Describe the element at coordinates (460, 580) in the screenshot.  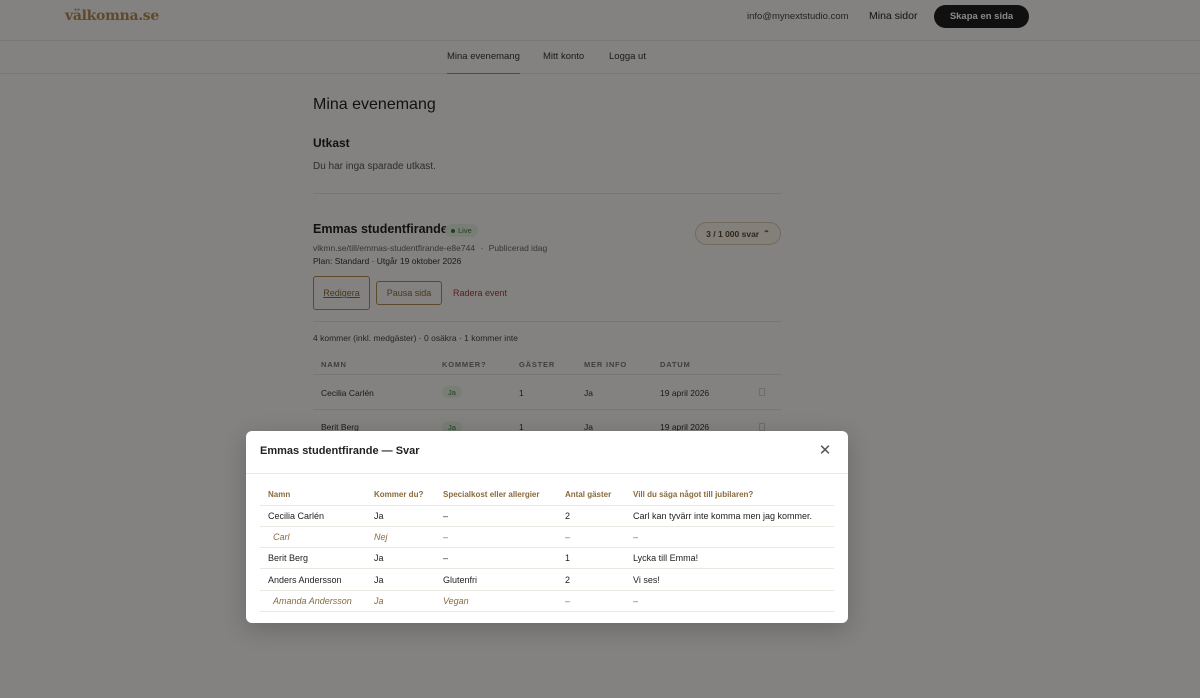
I see `modal-row-diet: Glutenfri` at that location.